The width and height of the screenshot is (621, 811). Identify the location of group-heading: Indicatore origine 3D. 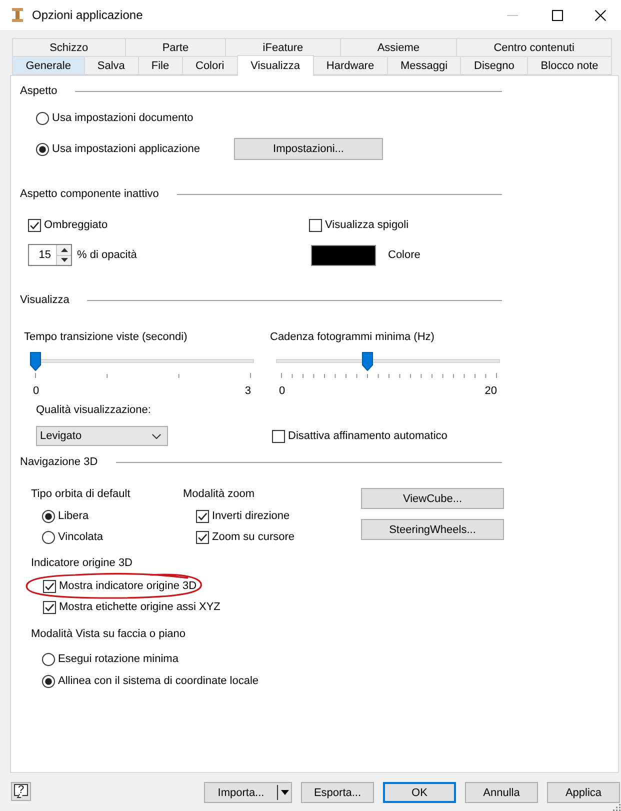
(82, 563).